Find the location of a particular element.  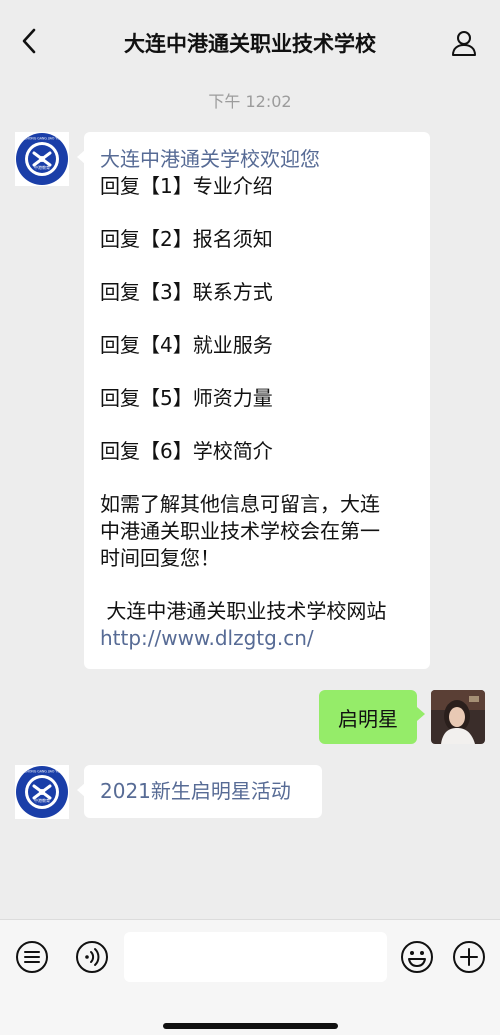

input-bar is located at coordinates (250, 977).